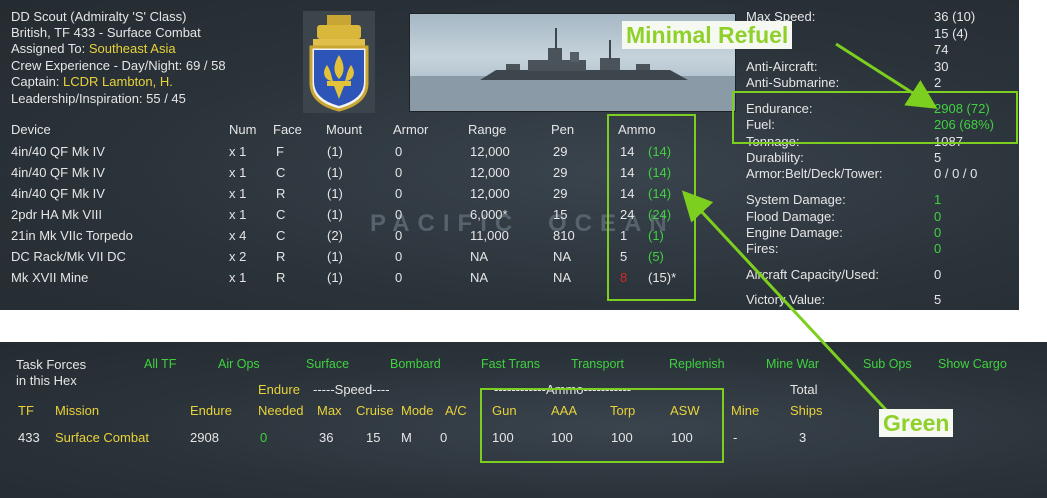  What do you see at coordinates (160, 364) in the screenshot?
I see `filter-all-tf: All TF` at bounding box center [160, 364].